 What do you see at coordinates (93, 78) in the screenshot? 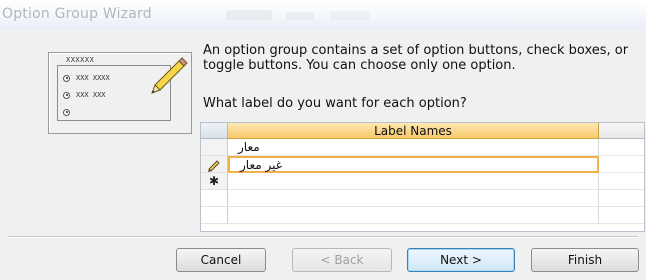
I see `preview-option-label: XXX XXXX` at bounding box center [93, 78].